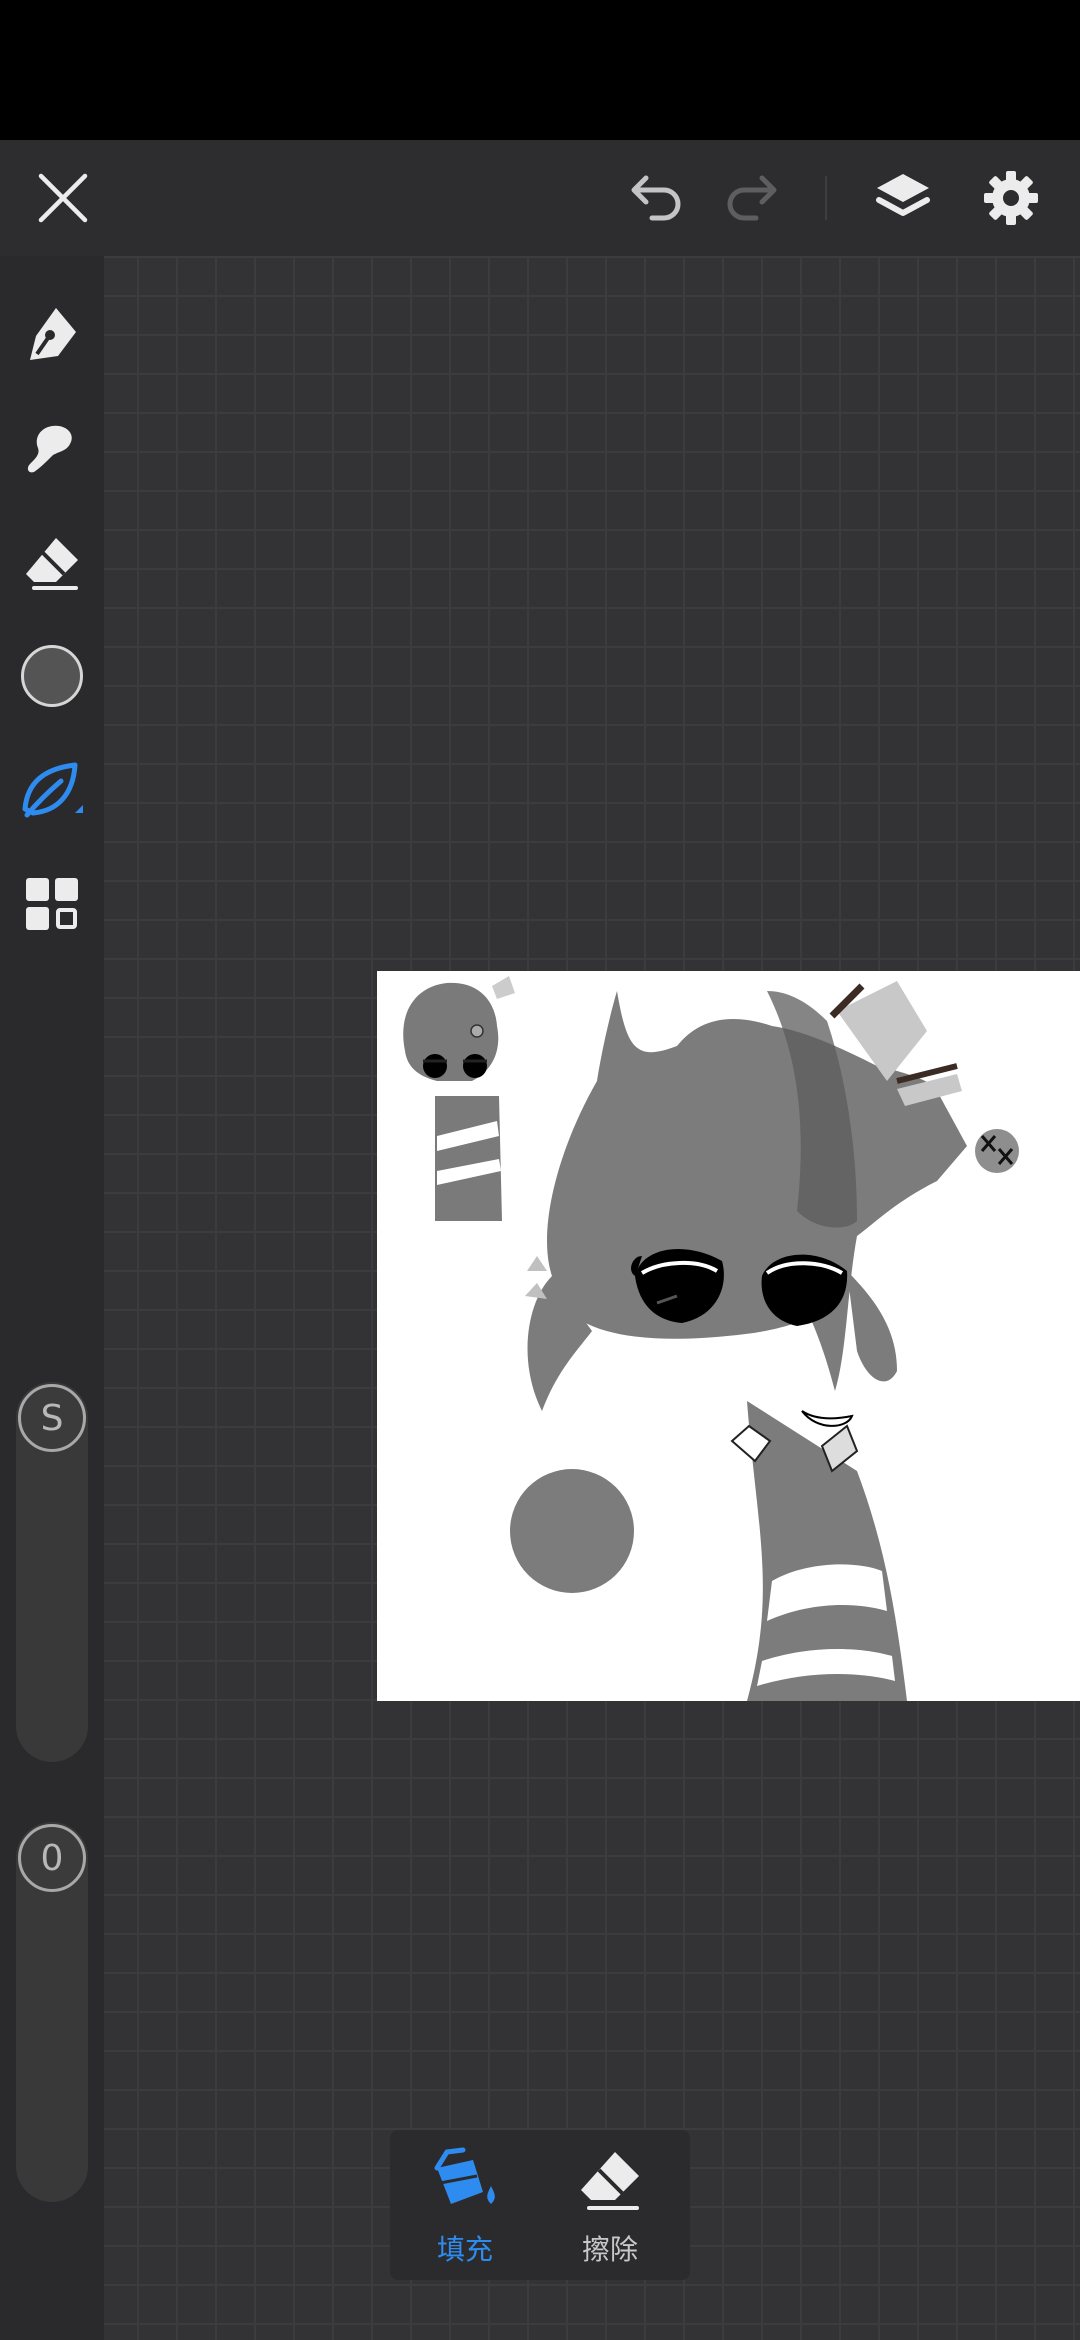  What do you see at coordinates (52, 1418) in the screenshot?
I see `size-slider-knob: S` at bounding box center [52, 1418].